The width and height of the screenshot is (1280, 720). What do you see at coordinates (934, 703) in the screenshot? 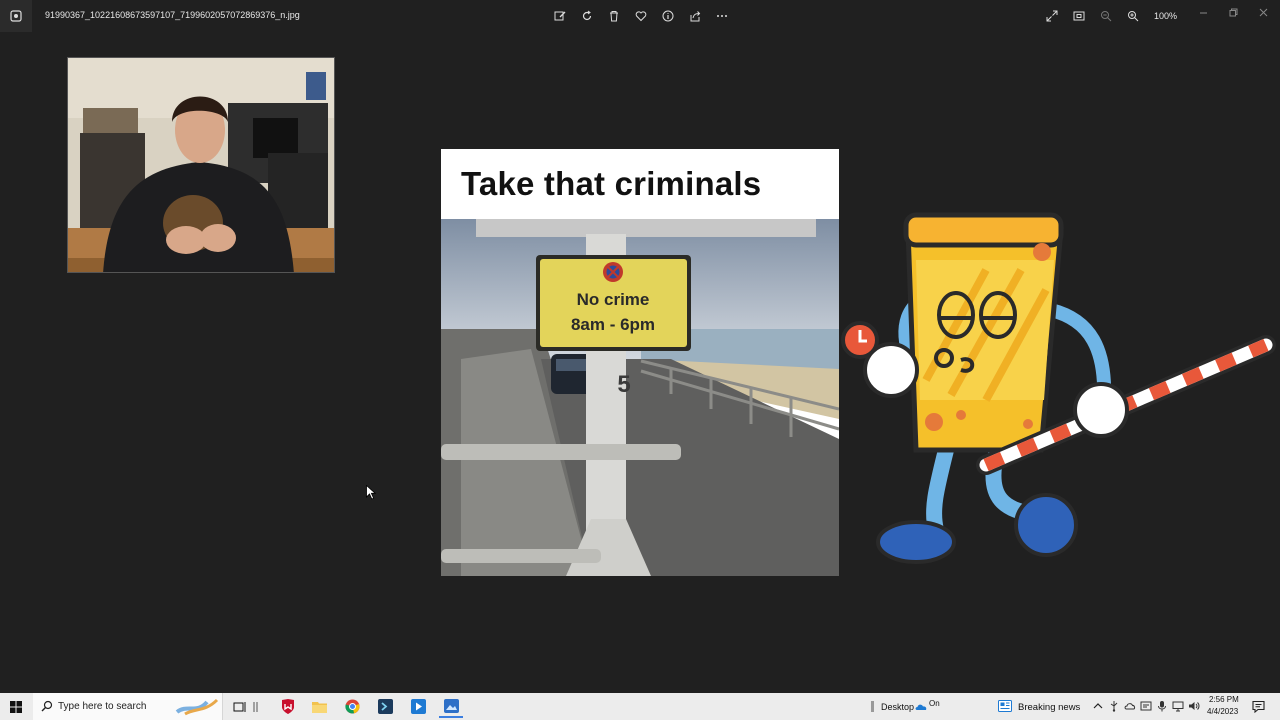
I see `onedrive-status-label: On` at bounding box center [934, 703].